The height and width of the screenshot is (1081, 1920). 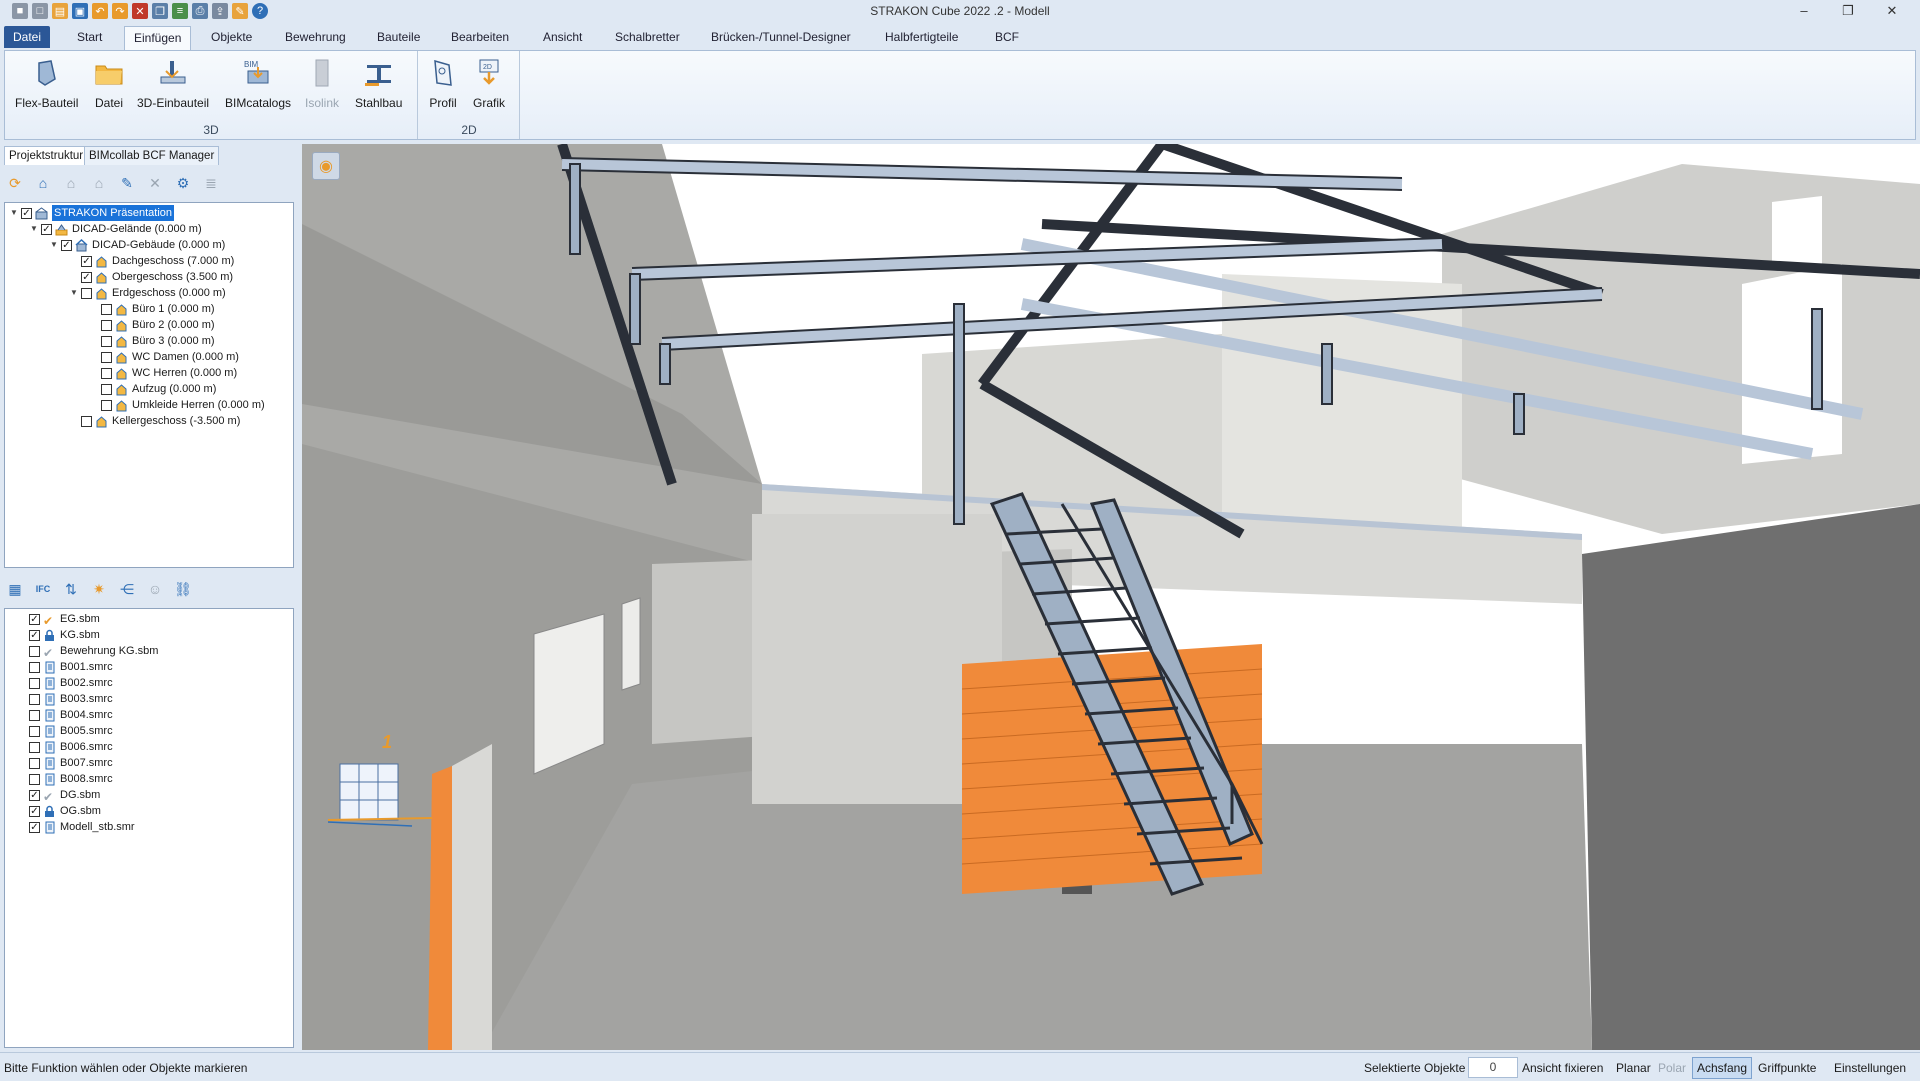 What do you see at coordinates (169, 373) in the screenshot?
I see `tree-node: WC Herren (0.000 m)` at bounding box center [169, 373].